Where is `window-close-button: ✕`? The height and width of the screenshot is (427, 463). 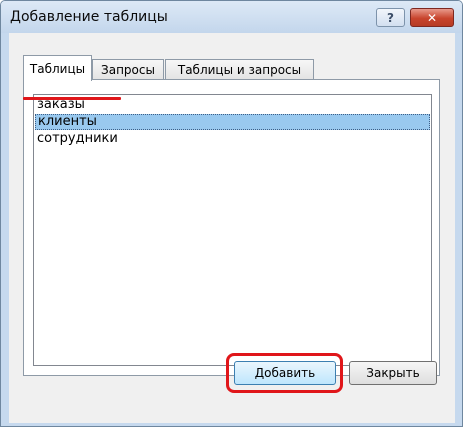 window-close-button: ✕ is located at coordinates (432, 17).